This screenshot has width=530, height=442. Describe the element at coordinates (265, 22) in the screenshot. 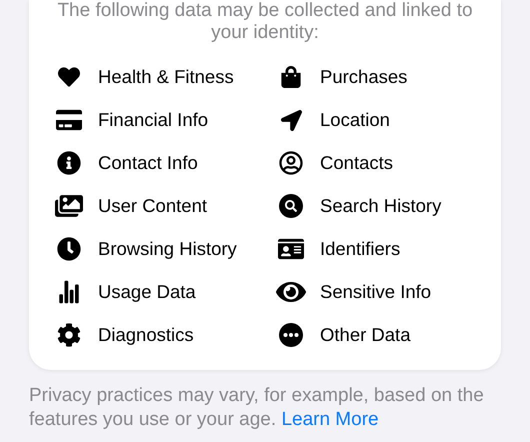

I see `intro-text: The following data may be collected and linked to your identity:` at that location.